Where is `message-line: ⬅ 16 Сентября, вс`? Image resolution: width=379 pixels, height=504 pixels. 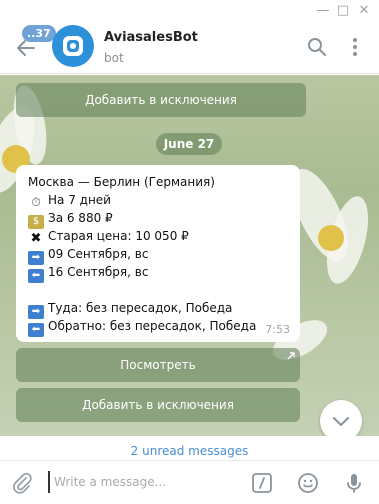
message-line: ⬅ 16 Сентября, вс is located at coordinates (158, 273).